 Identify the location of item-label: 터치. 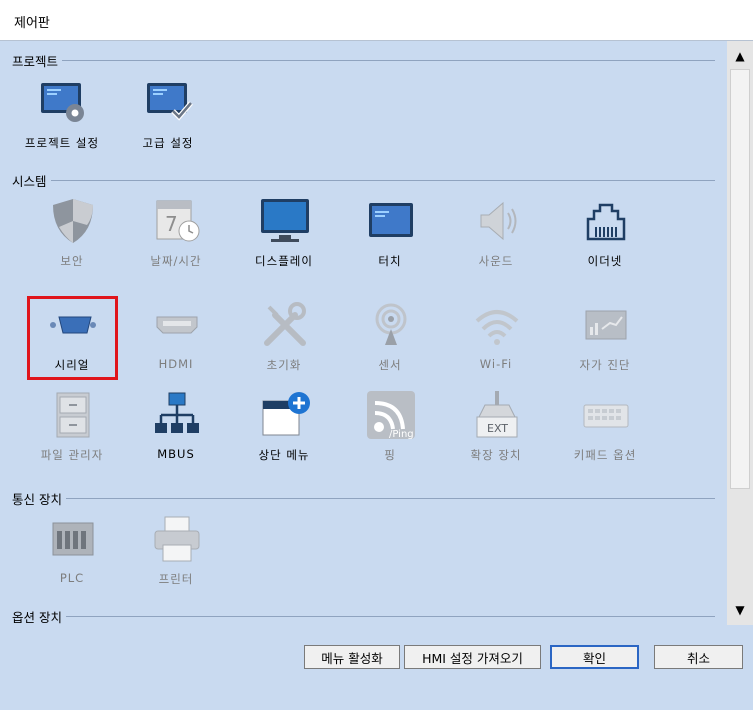
(390, 261).